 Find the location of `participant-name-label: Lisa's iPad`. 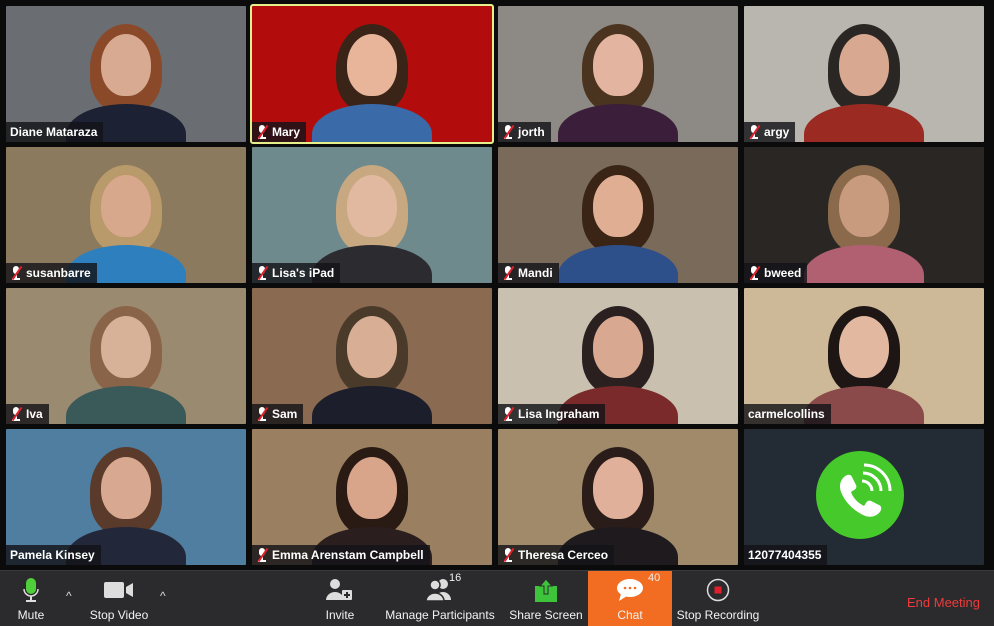

participant-name-label: Lisa's iPad is located at coordinates (296, 273).